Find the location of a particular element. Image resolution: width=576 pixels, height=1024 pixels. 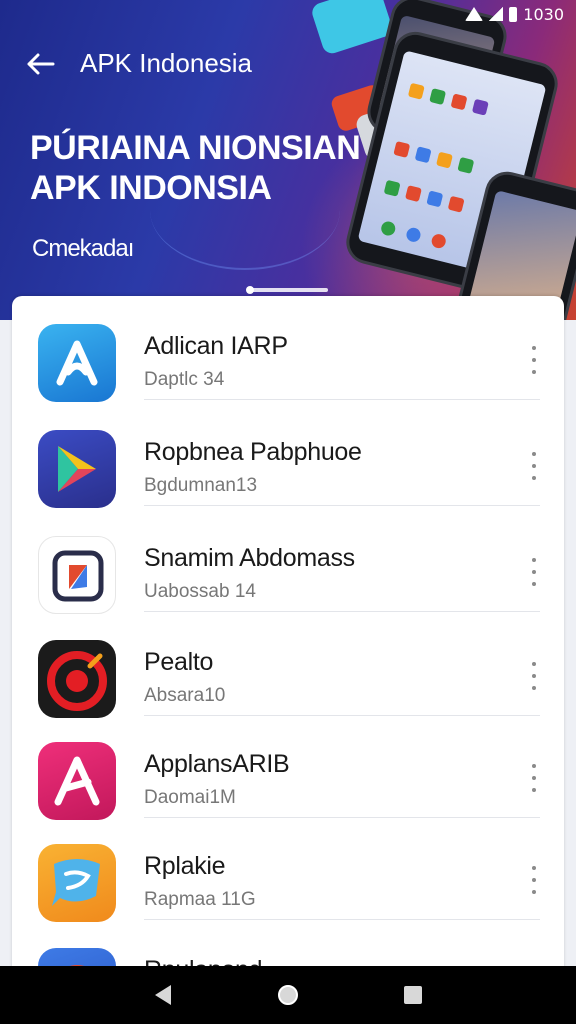

home-circle-icon is located at coordinates (287, 995).